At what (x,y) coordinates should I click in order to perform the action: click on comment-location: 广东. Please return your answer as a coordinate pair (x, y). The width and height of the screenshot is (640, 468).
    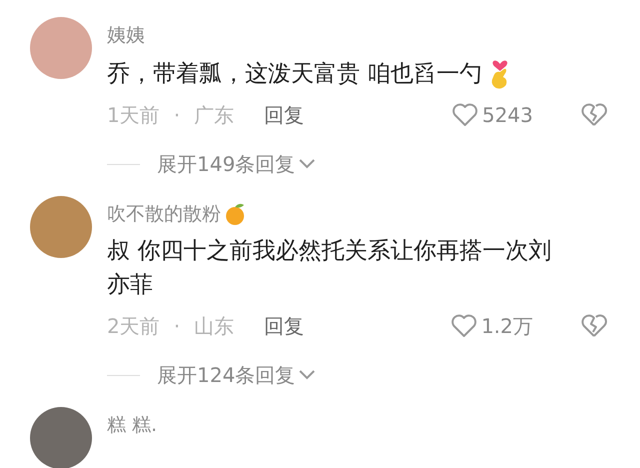
    Looking at the image, I should click on (214, 115).